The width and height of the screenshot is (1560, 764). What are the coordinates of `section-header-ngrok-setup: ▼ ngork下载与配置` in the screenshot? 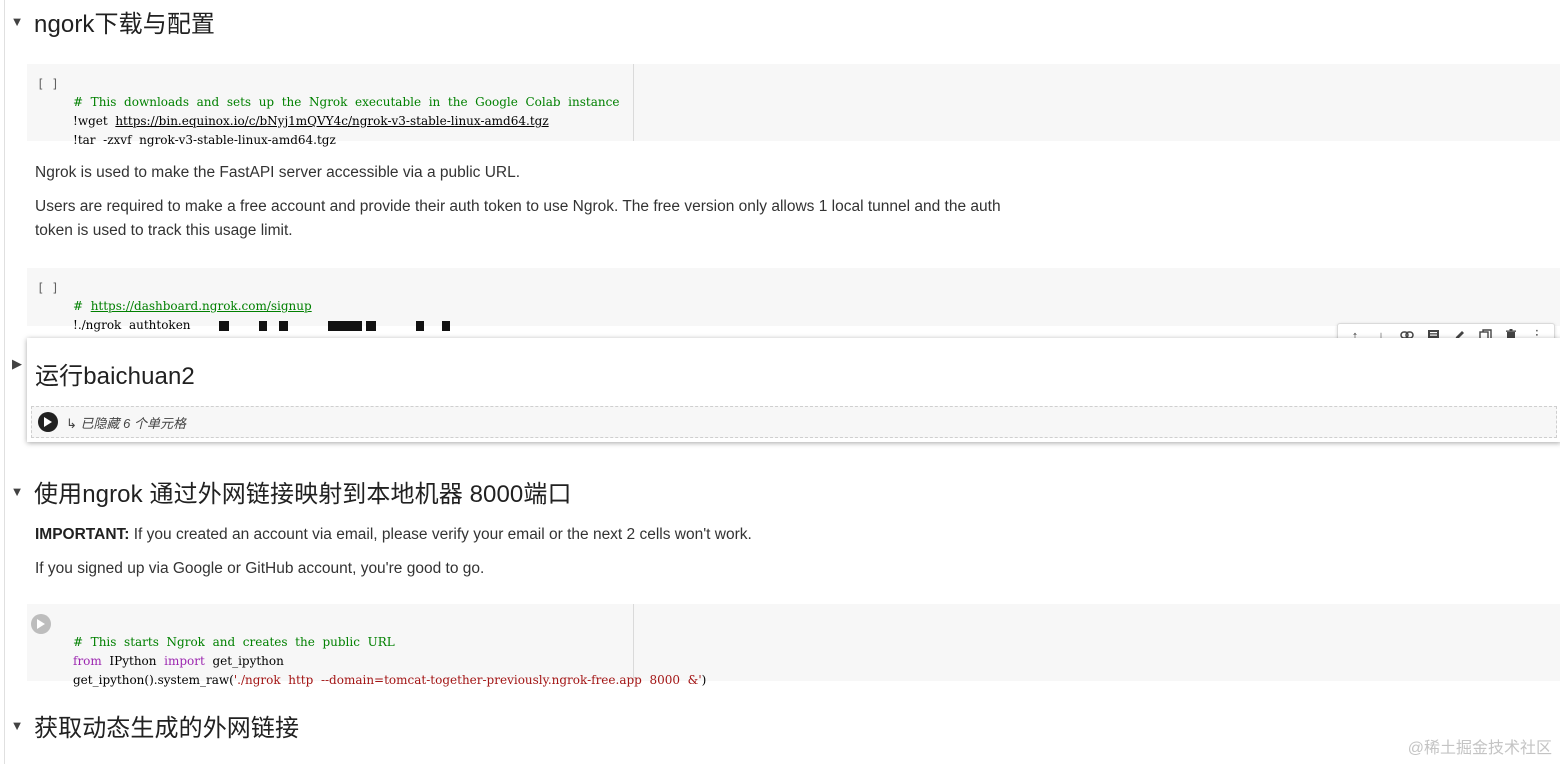 It's located at (107, 21).